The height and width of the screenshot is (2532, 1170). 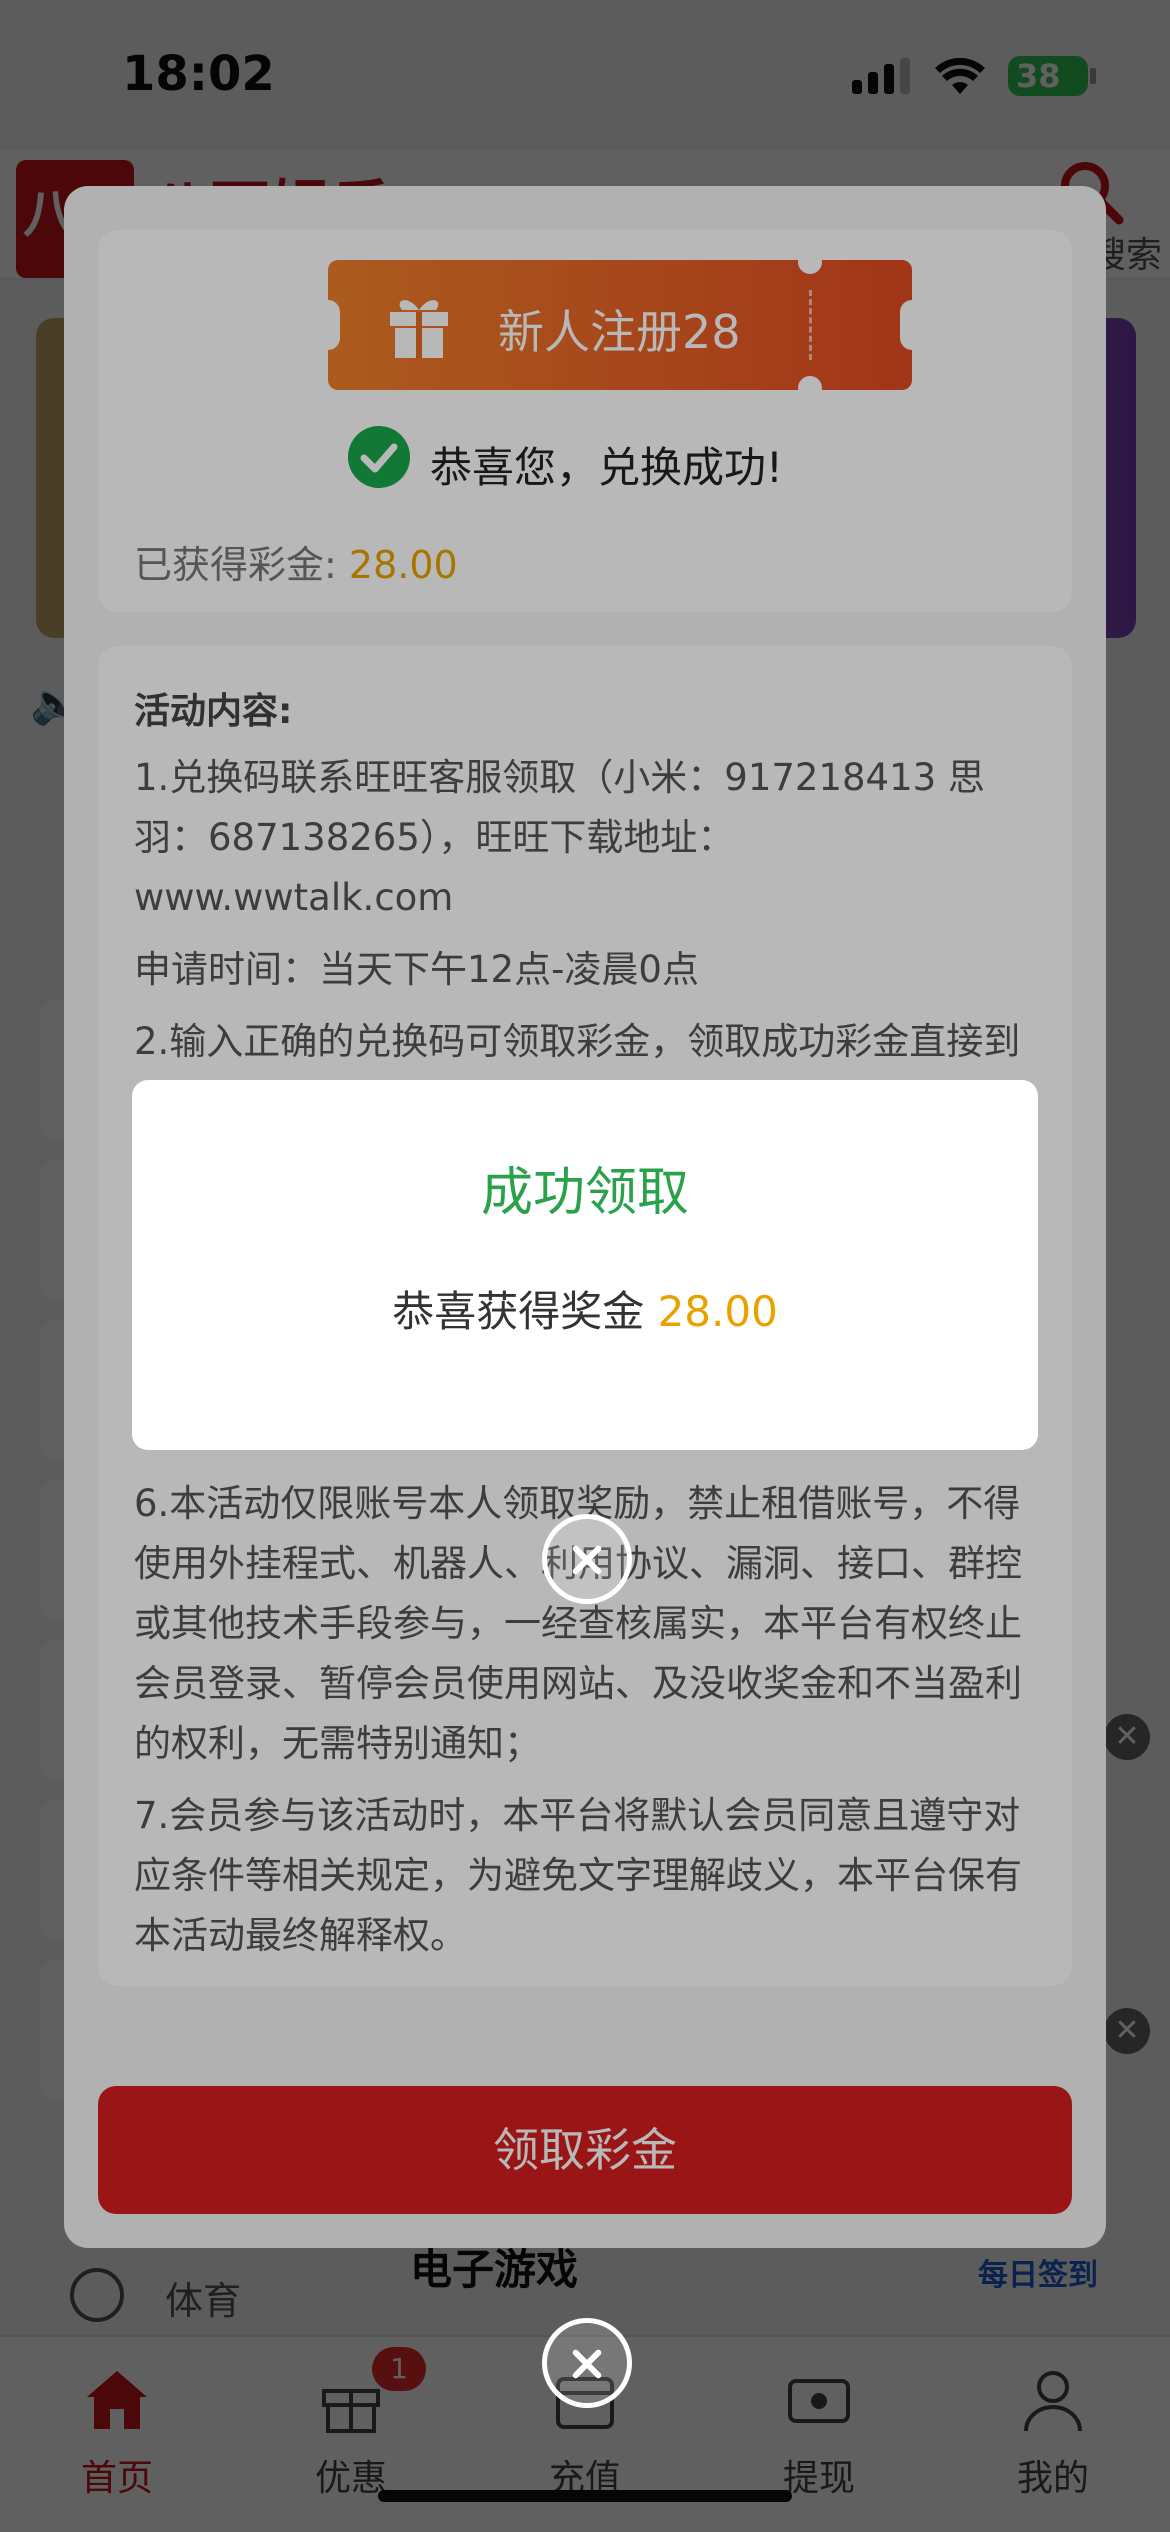 I want to click on claim-success-popup: 成功领取 恭喜获得奖金 28.00, so click(x=585, y=1265).